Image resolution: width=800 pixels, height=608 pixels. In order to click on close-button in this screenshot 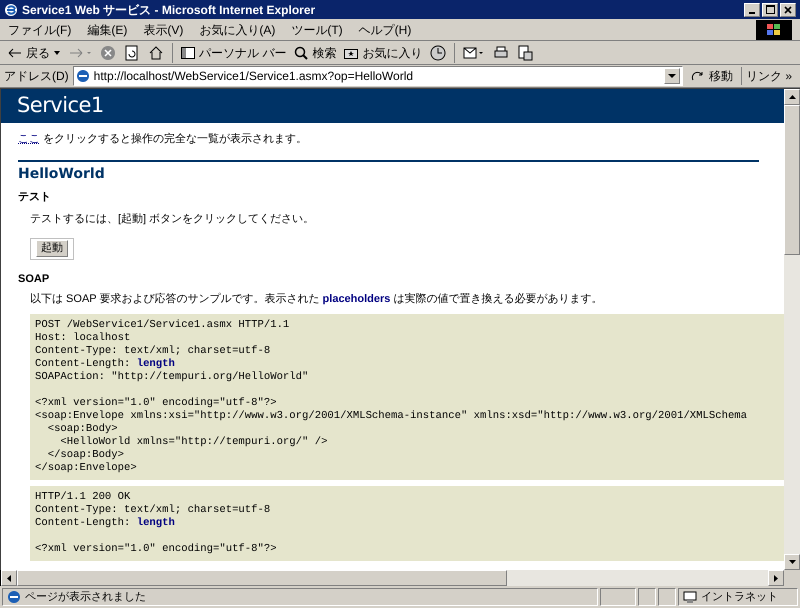, I will do `click(788, 9)`.